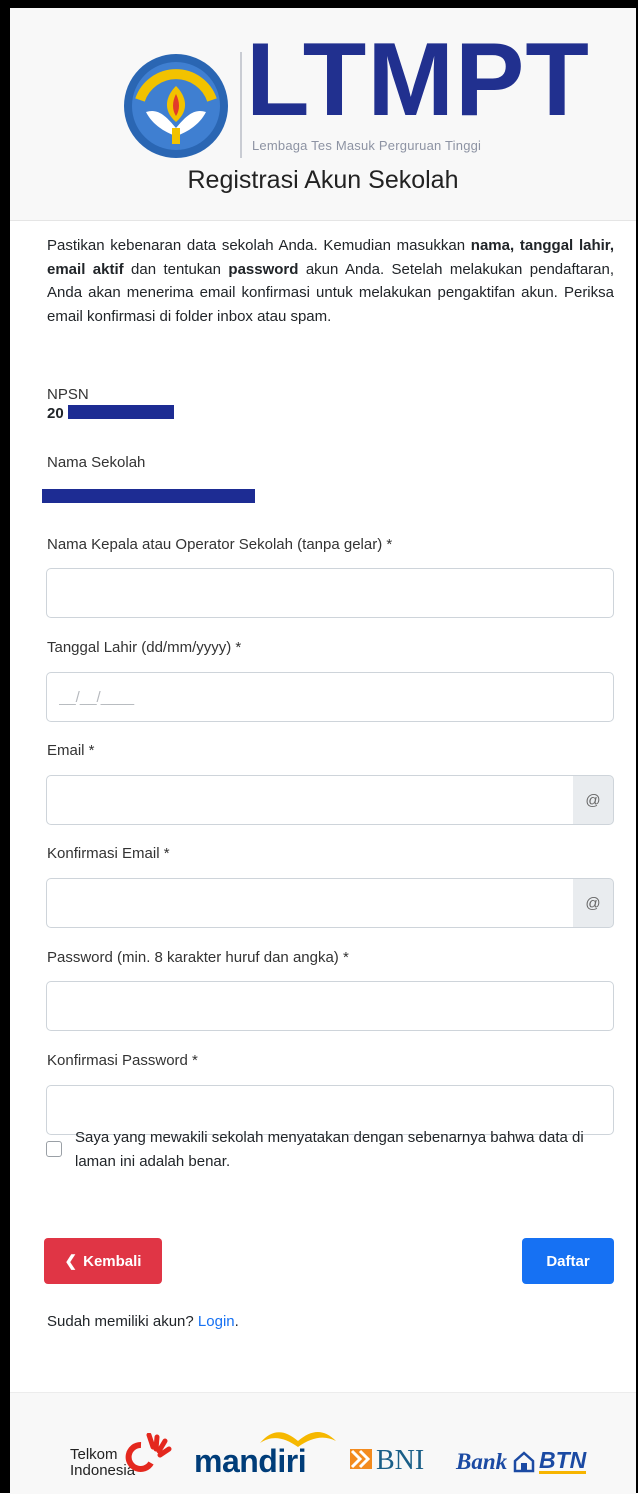 This screenshot has width=638, height=1494. I want to click on email-label: Email *, so click(71, 750).